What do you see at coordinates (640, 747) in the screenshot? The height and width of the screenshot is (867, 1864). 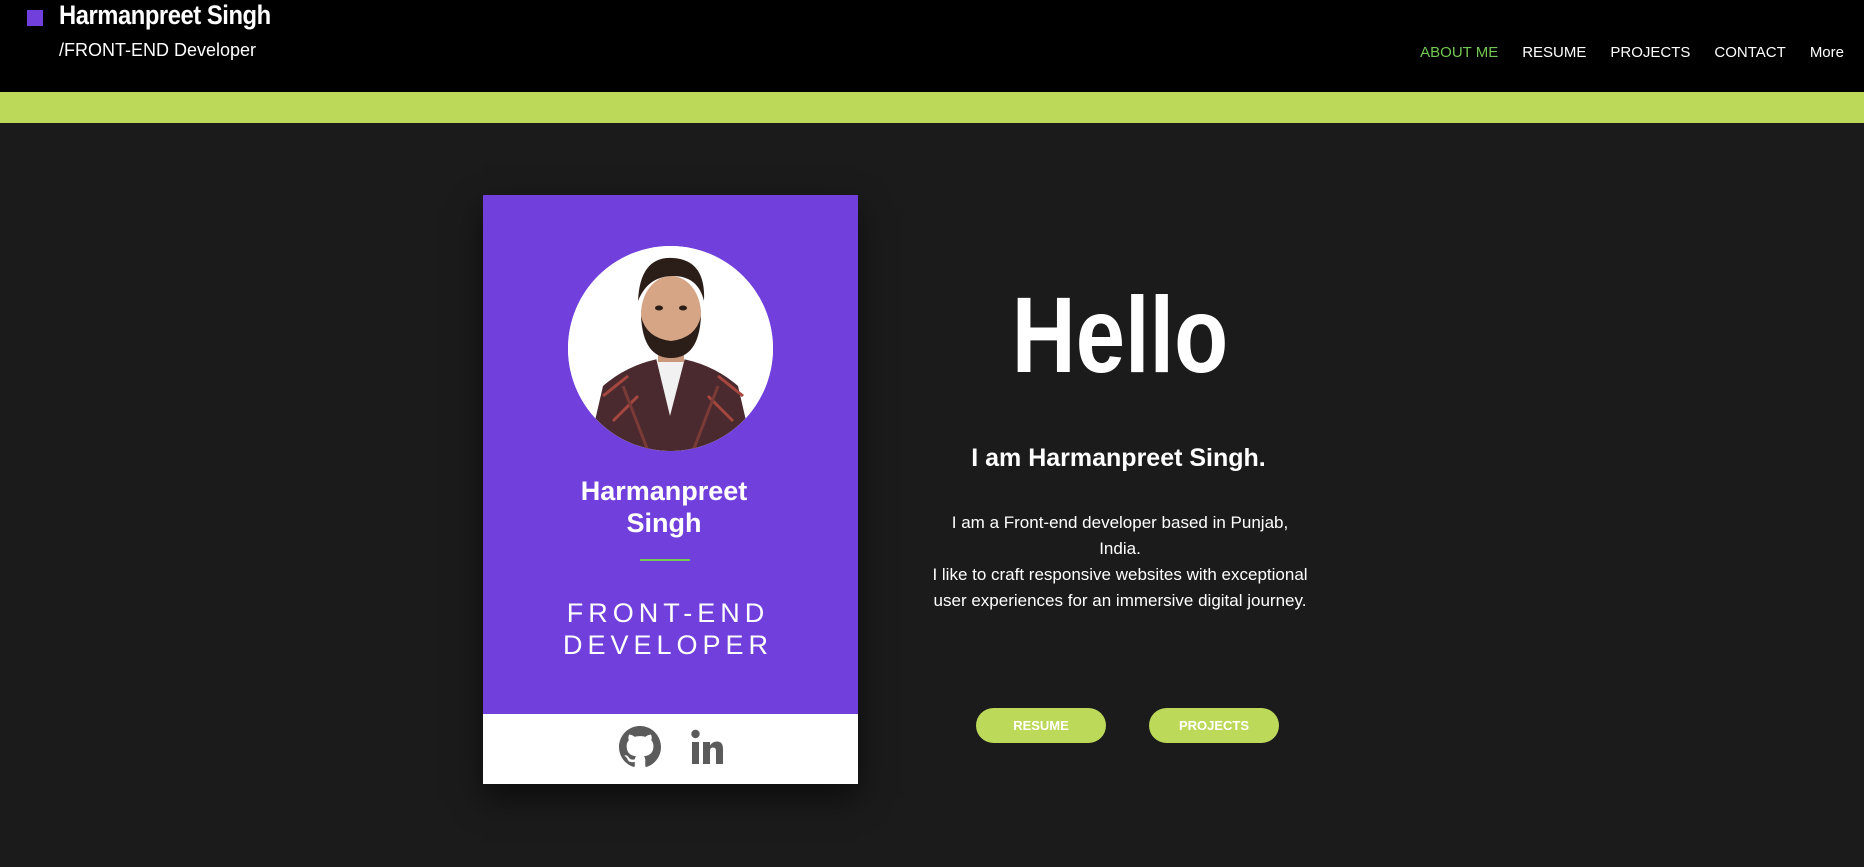 I see `github-icon` at bounding box center [640, 747].